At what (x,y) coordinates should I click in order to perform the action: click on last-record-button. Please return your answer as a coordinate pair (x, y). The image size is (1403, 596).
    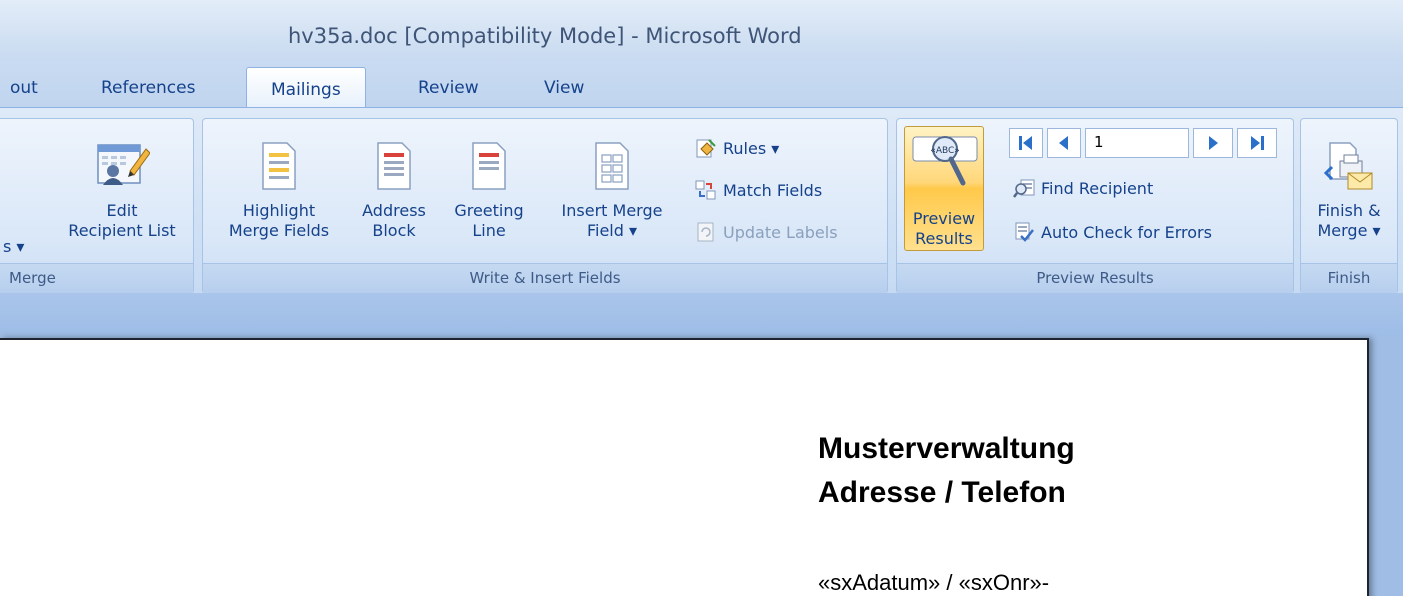
    Looking at the image, I should click on (1257, 143).